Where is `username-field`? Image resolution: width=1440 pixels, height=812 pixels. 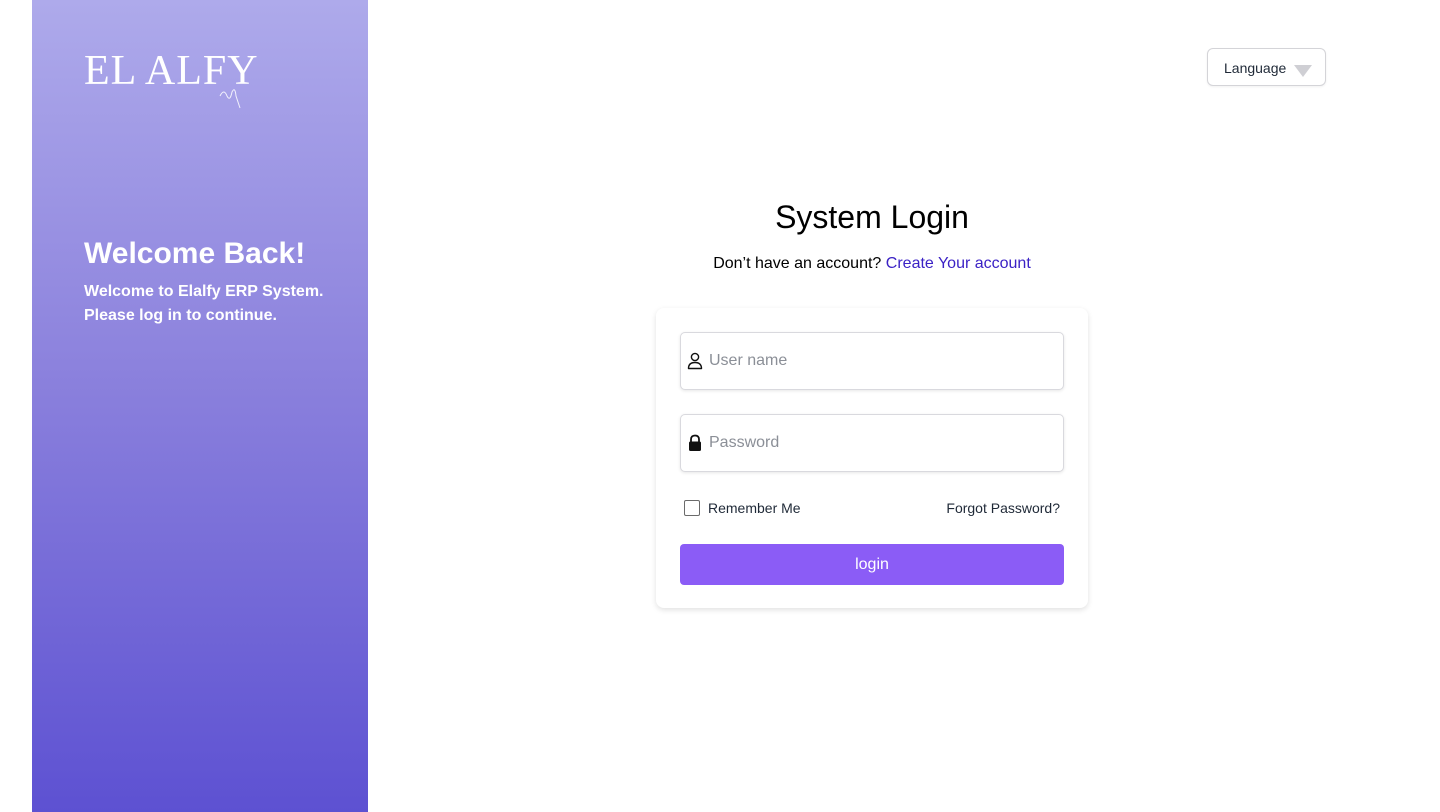 username-field is located at coordinates (872, 361).